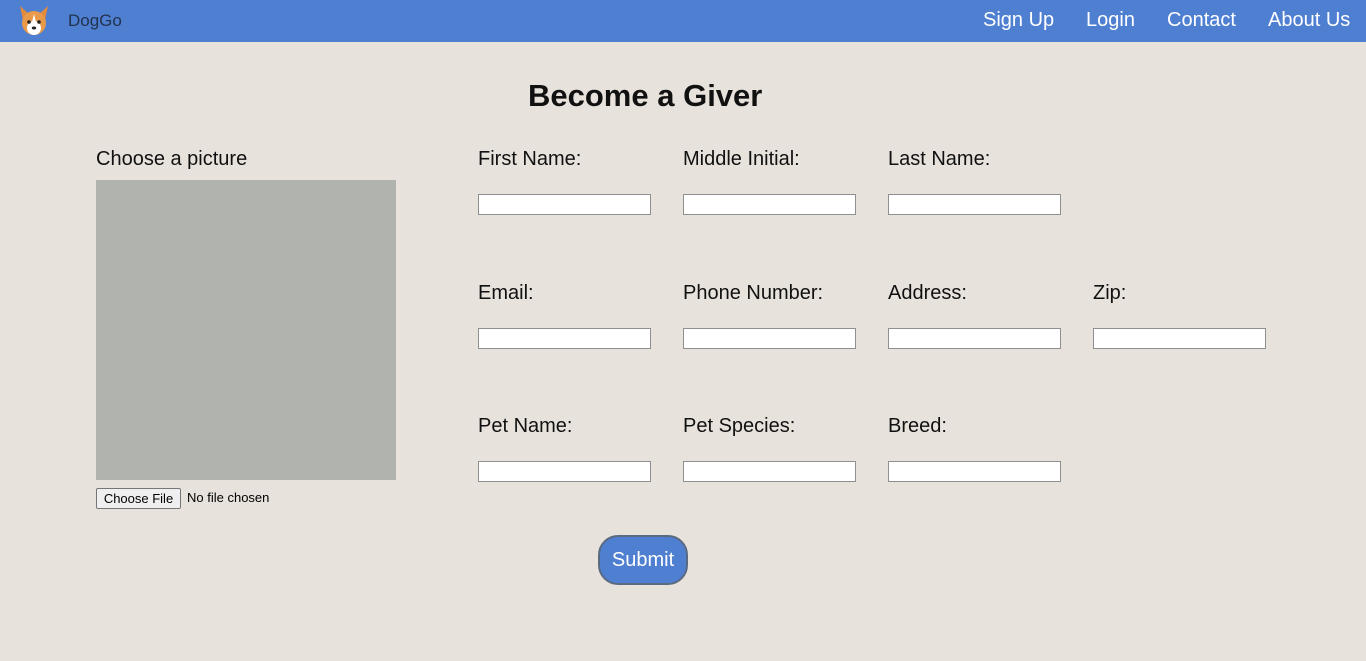  Describe the element at coordinates (643, 560) in the screenshot. I see `submit-button: Submit` at that location.